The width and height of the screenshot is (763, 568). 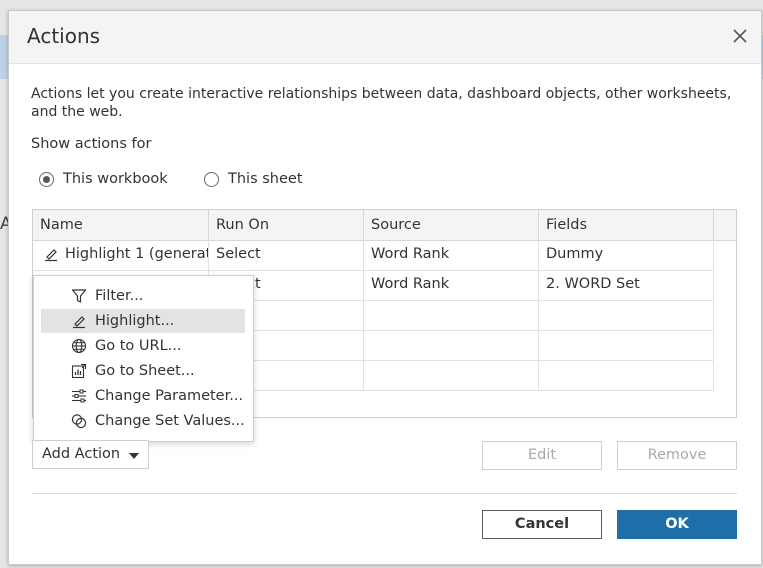 What do you see at coordinates (64, 36) in the screenshot?
I see `dialog-title: Actions` at bounding box center [64, 36].